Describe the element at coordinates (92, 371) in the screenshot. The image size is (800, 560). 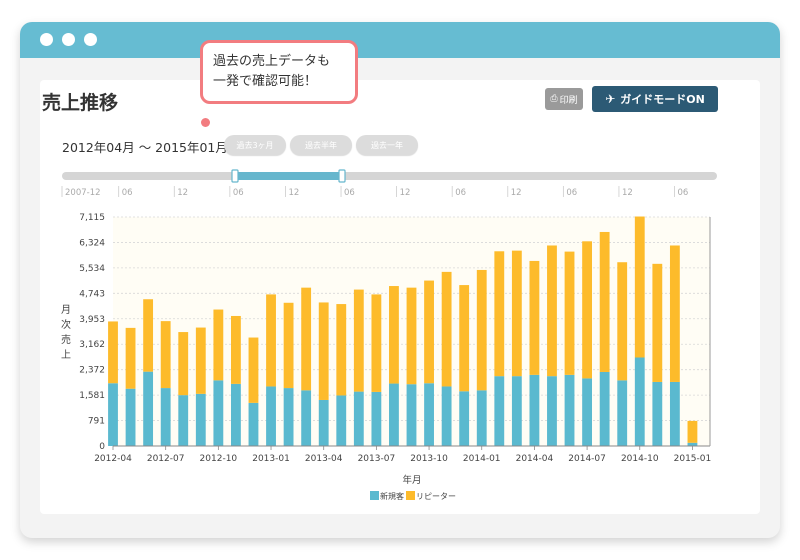
I see `y-tick-label: 2,372` at that location.